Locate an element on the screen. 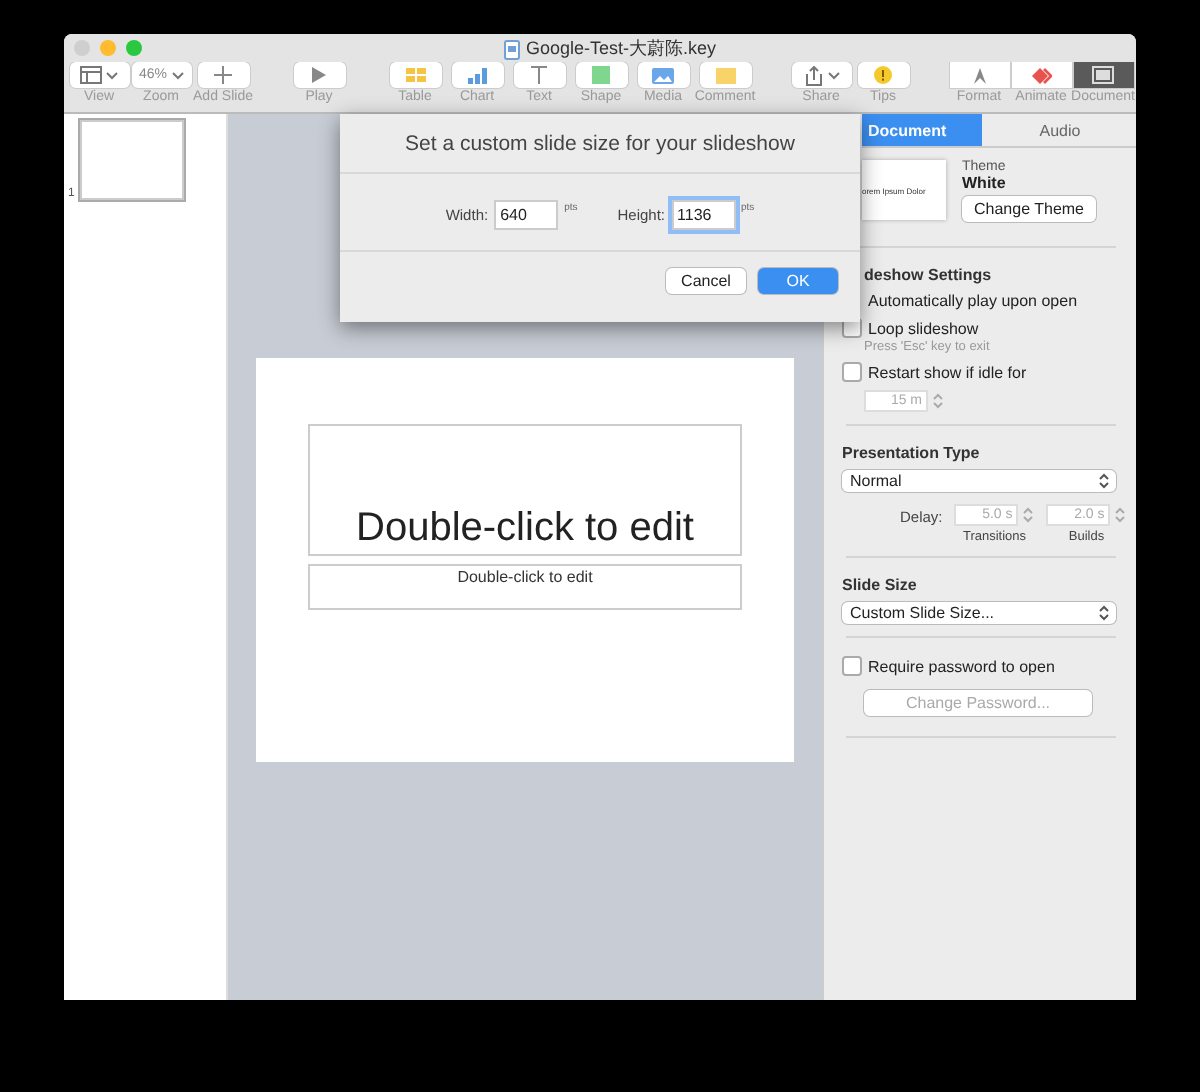 The image size is (1200, 1092). change-theme-button: Change Theme is located at coordinates (1029, 209).